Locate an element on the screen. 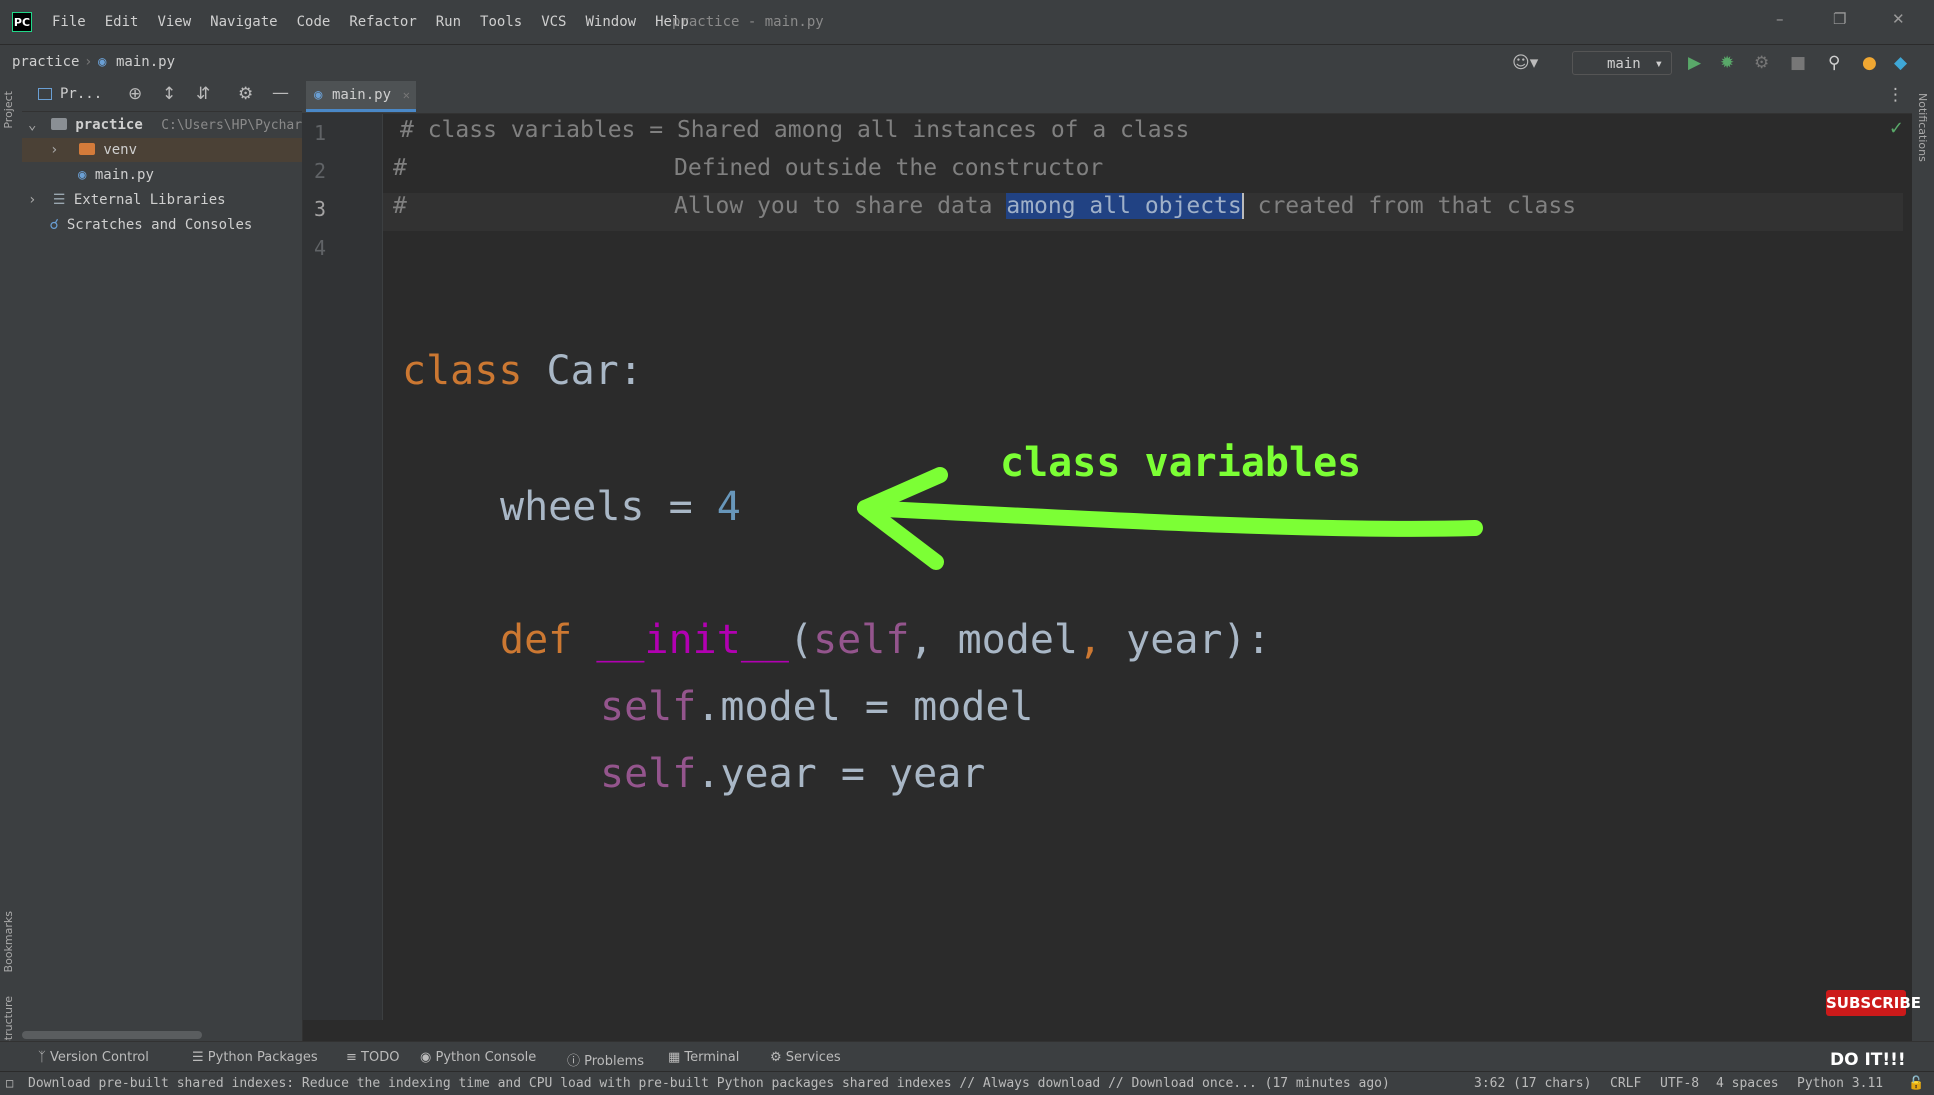 The height and width of the screenshot is (1095, 1934). notifications-tool-label: Notifications is located at coordinates (1922, 127).